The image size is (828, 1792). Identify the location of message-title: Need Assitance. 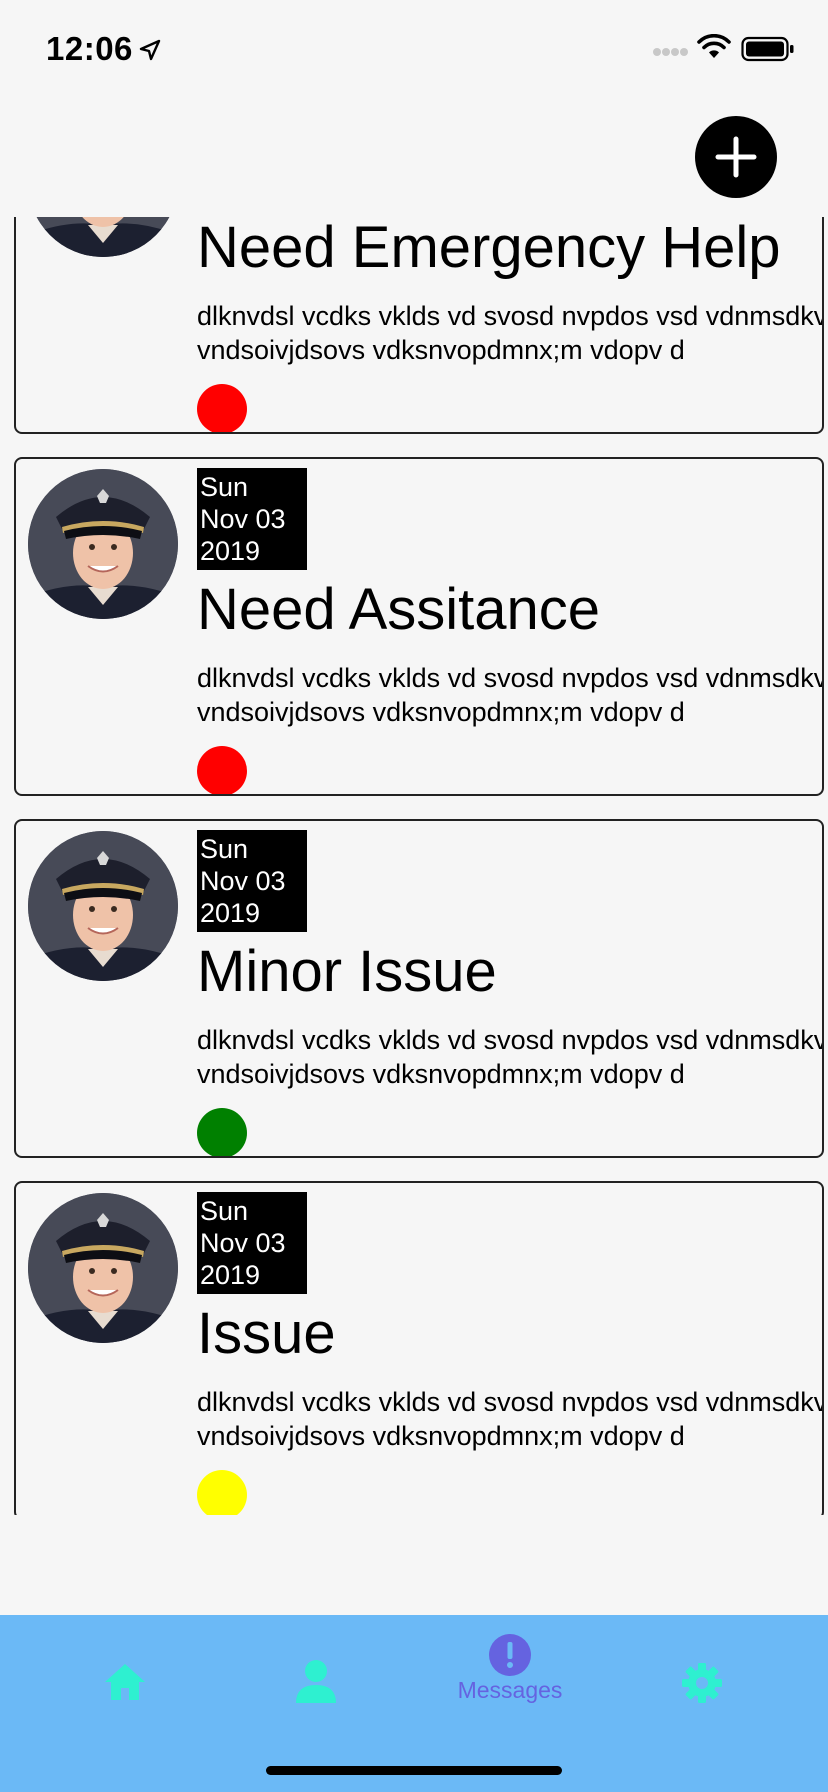
(399, 609).